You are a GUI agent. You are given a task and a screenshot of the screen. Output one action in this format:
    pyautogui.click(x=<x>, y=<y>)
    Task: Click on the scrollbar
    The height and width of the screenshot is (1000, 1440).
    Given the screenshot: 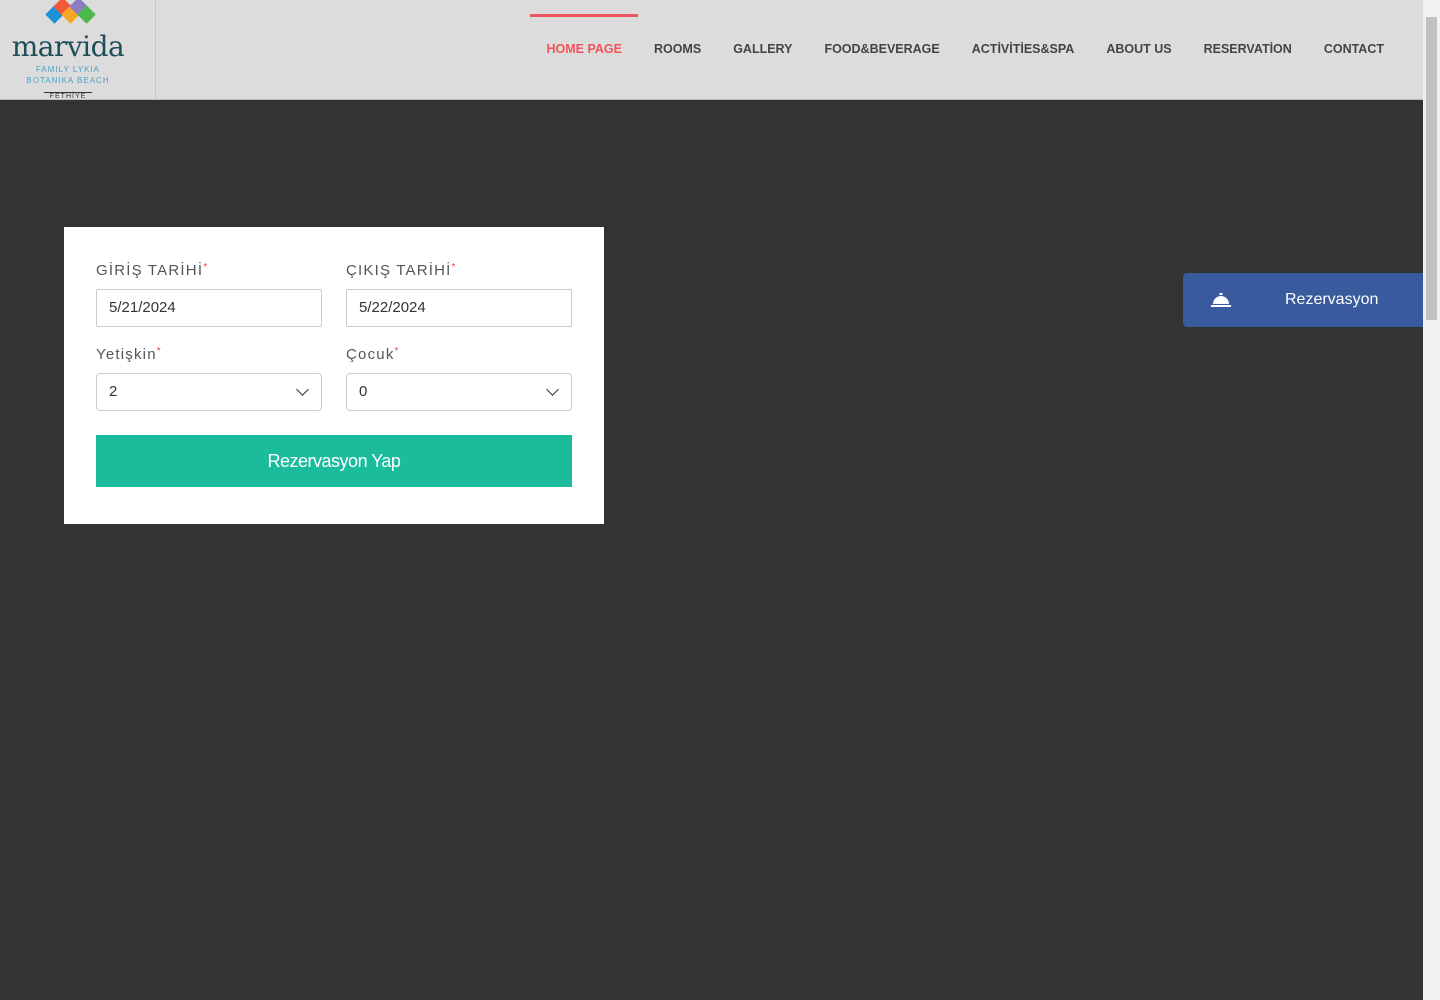 What is the action you would take?
    pyautogui.click(x=1431, y=500)
    